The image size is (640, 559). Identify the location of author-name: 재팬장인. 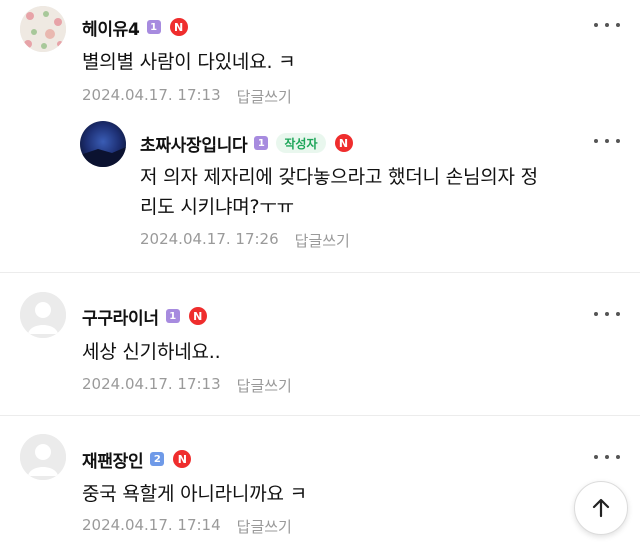
(113, 459).